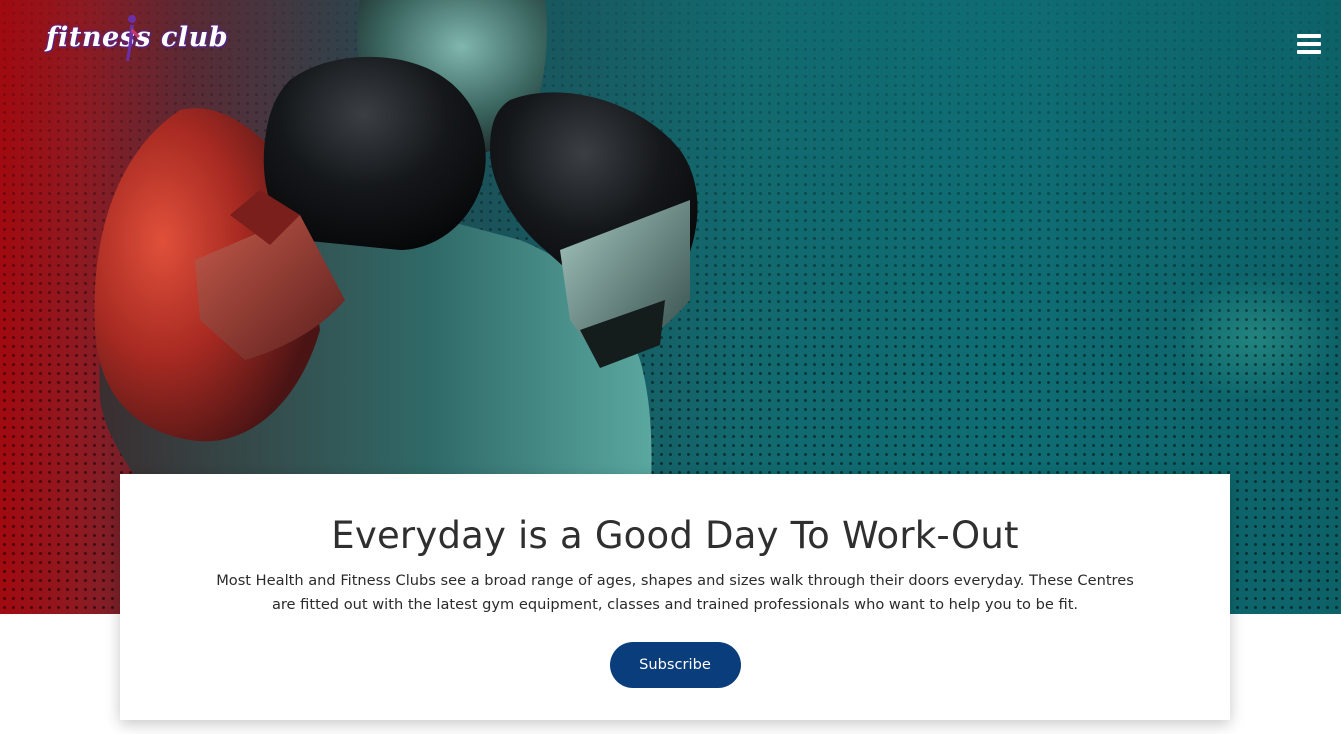  What do you see at coordinates (675, 535) in the screenshot?
I see `page-title: Everyday is a Good Day To Work-Out` at bounding box center [675, 535].